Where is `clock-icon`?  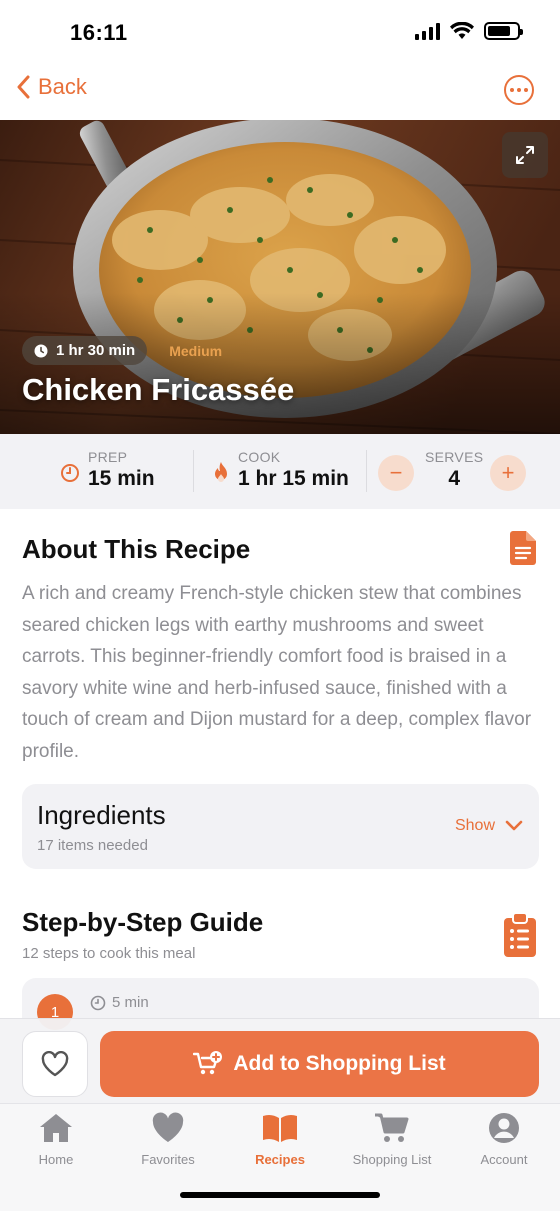 clock-icon is located at coordinates (41, 350).